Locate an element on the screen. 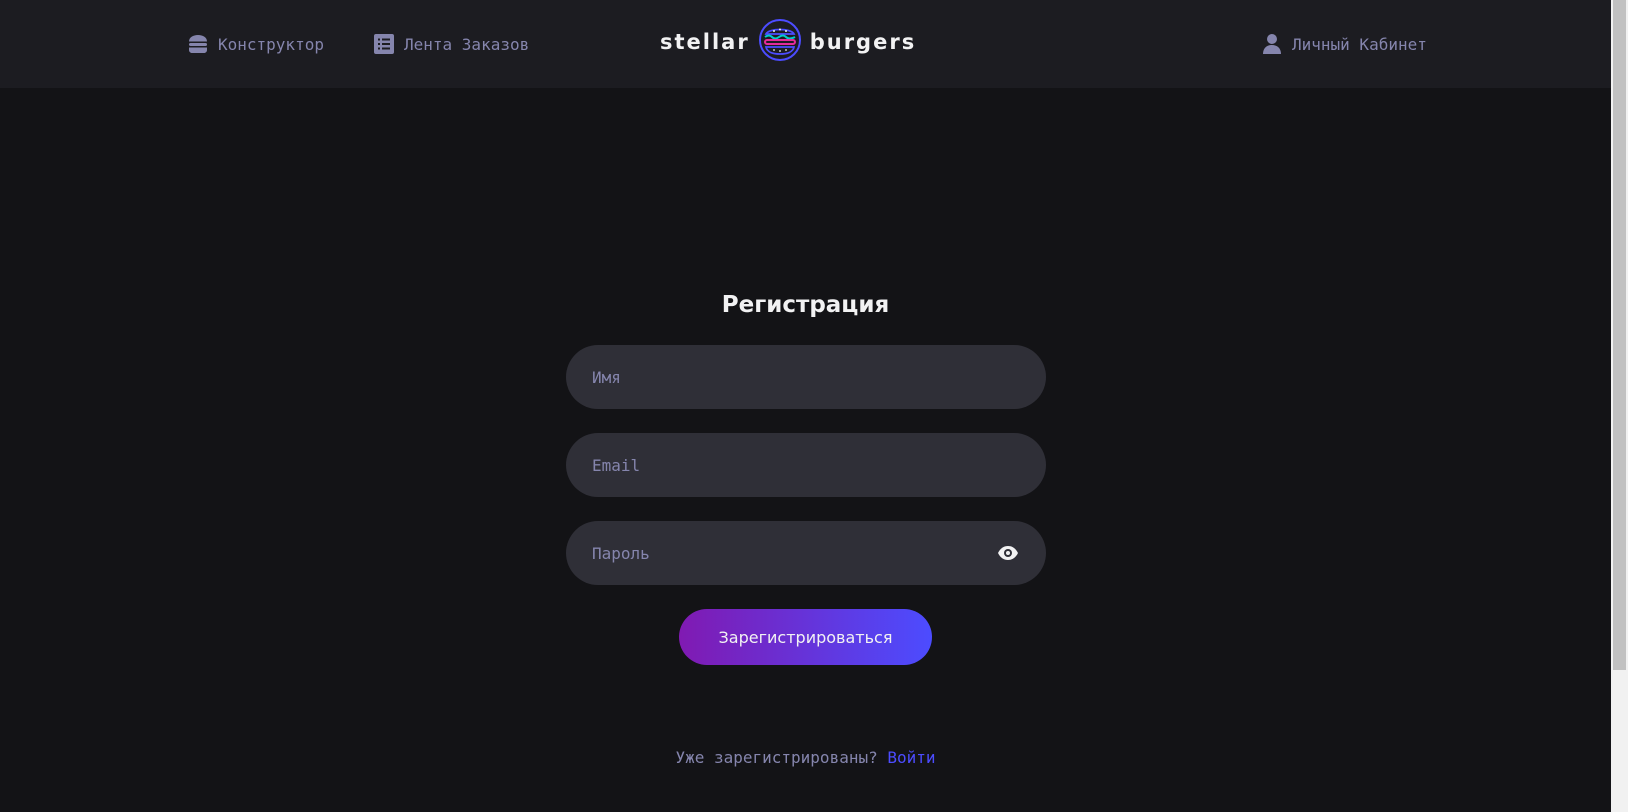 This screenshot has width=1628, height=812. eye-icon is located at coordinates (1008, 553).